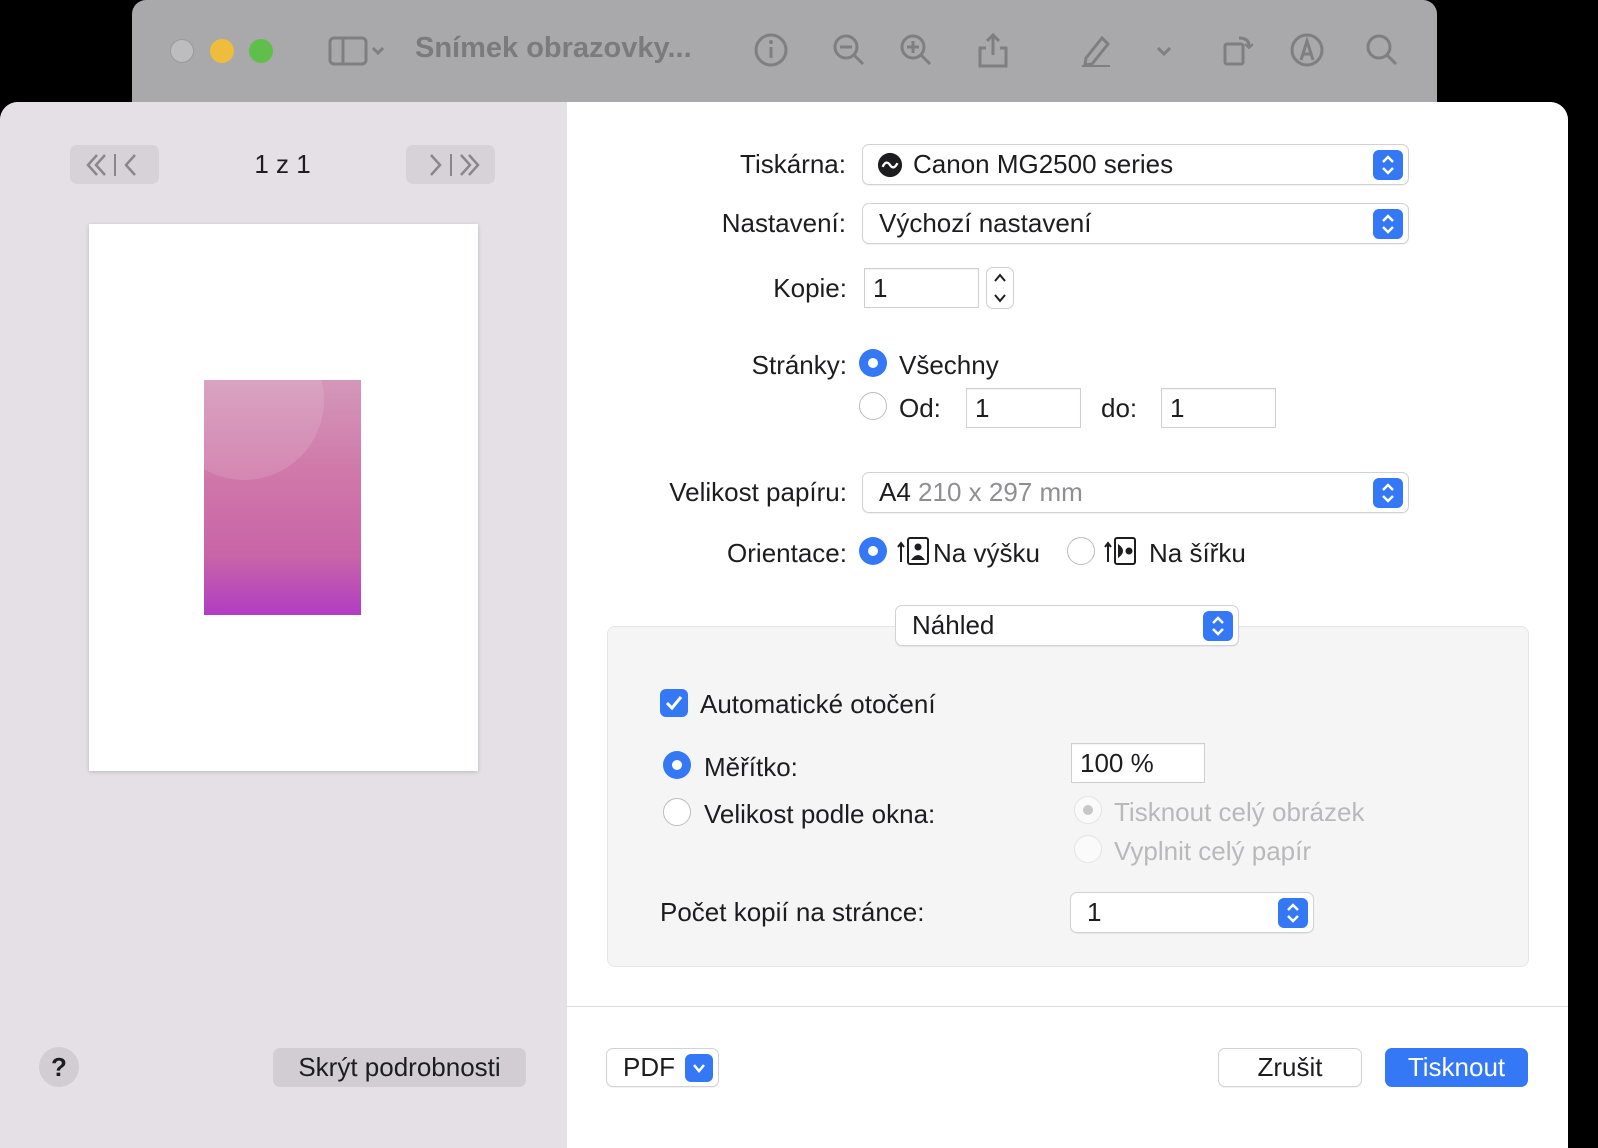 The width and height of the screenshot is (1598, 1148). What do you see at coordinates (1120, 551) in the screenshot?
I see `landscape-orientation-icon` at bounding box center [1120, 551].